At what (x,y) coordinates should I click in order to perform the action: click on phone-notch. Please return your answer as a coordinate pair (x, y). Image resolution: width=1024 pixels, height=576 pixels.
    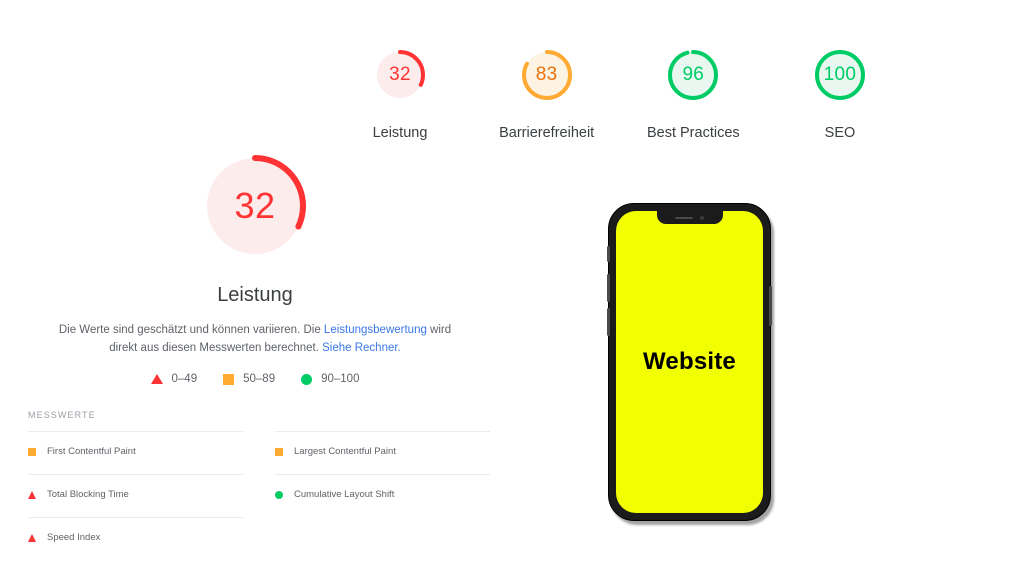
    Looking at the image, I should click on (689, 217).